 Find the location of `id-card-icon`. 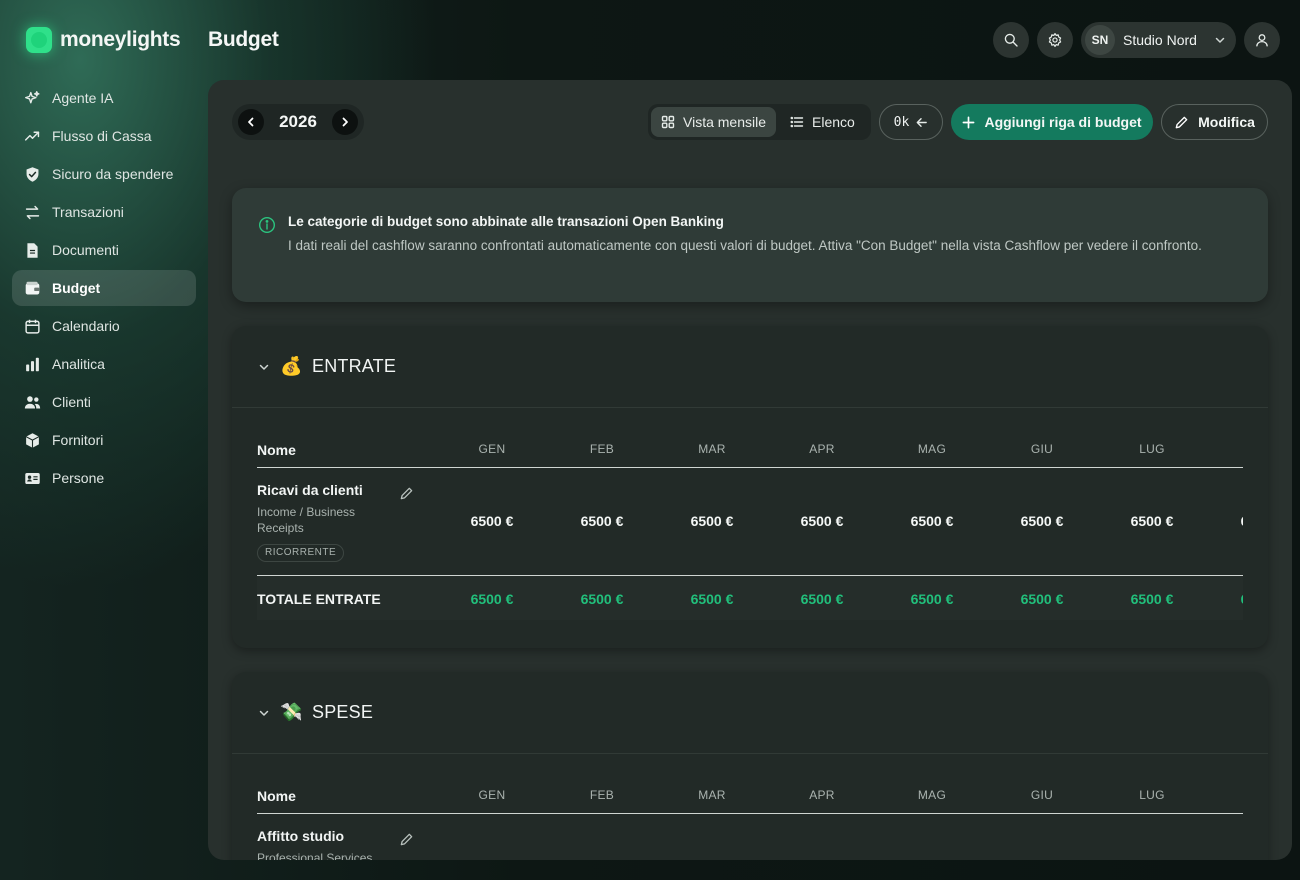

id-card-icon is located at coordinates (32, 478).